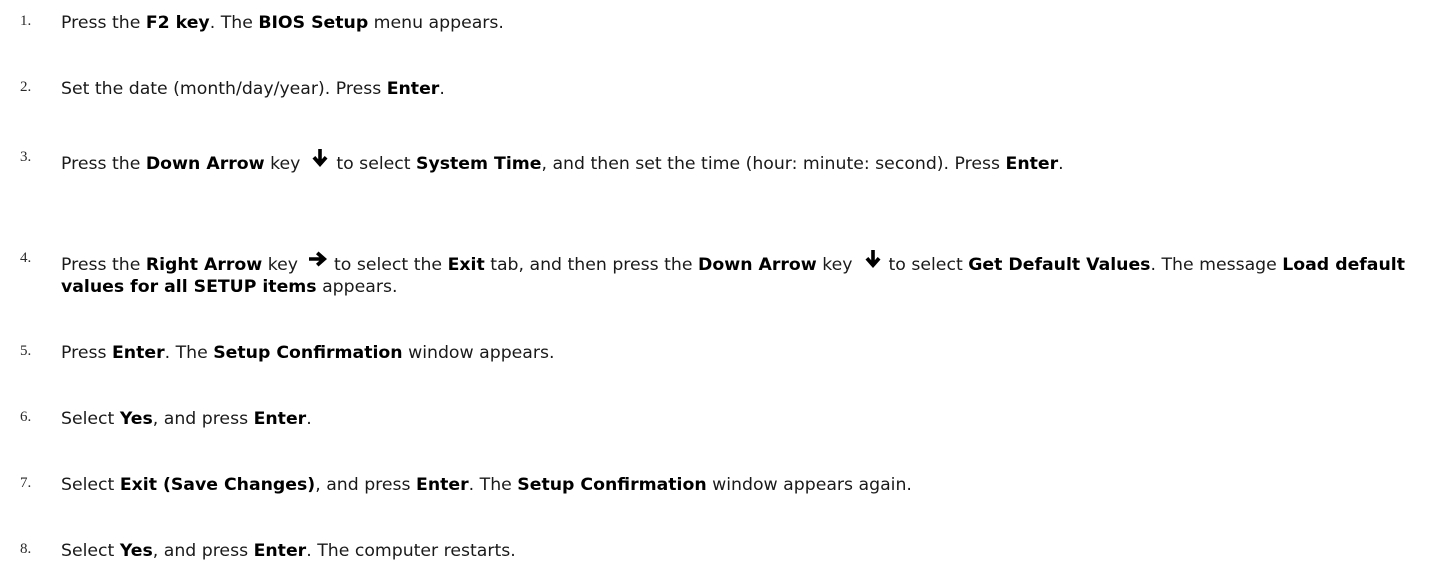 This screenshot has width=1447, height=578. I want to click on right-arrow-icon, so click(318, 259).